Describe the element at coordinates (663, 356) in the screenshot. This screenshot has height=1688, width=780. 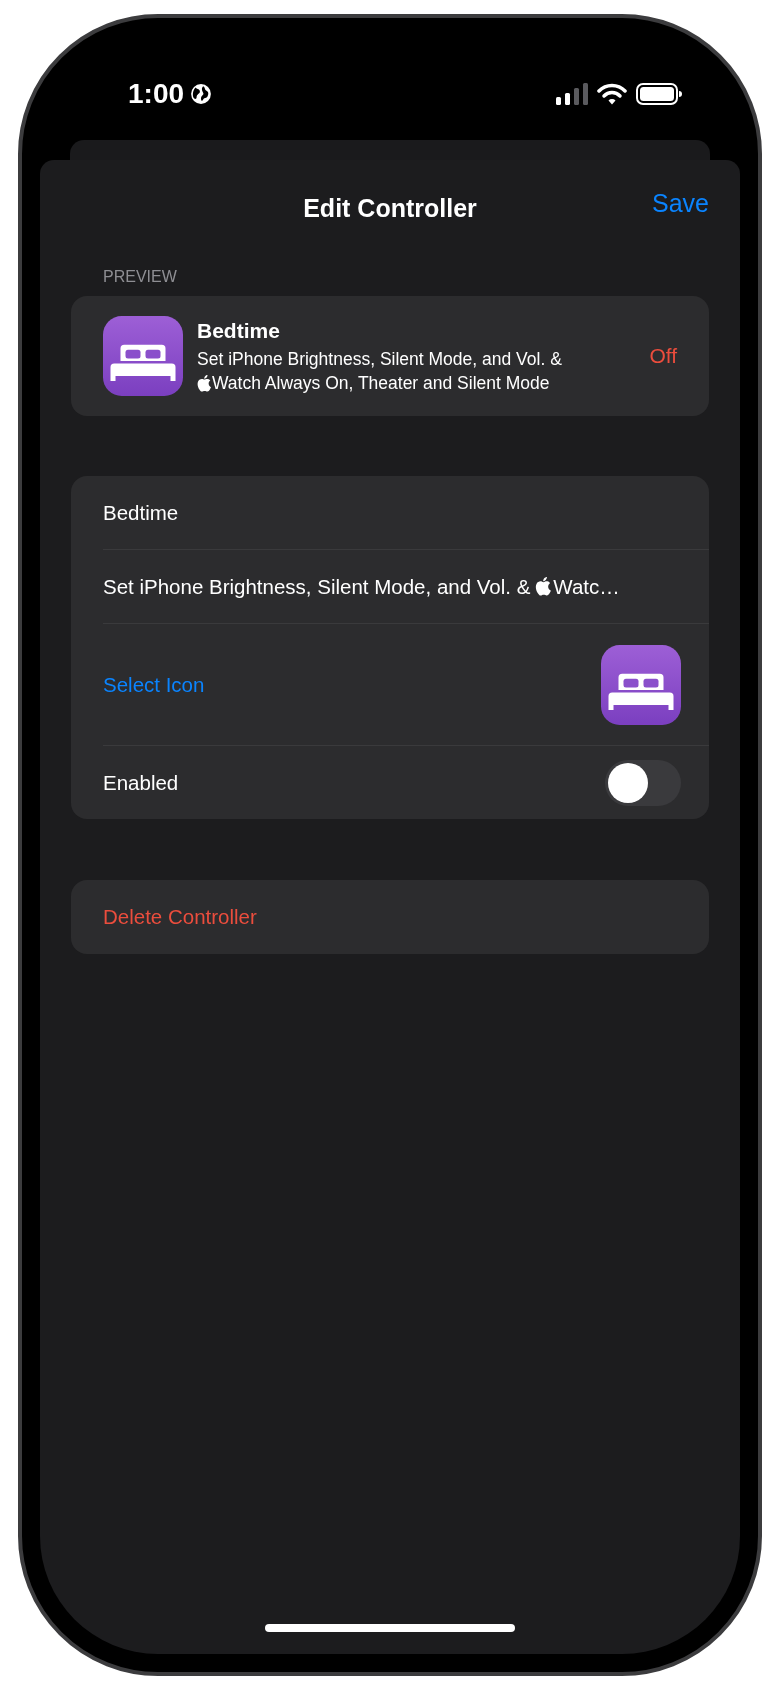
I see `state-label: Off` at that location.